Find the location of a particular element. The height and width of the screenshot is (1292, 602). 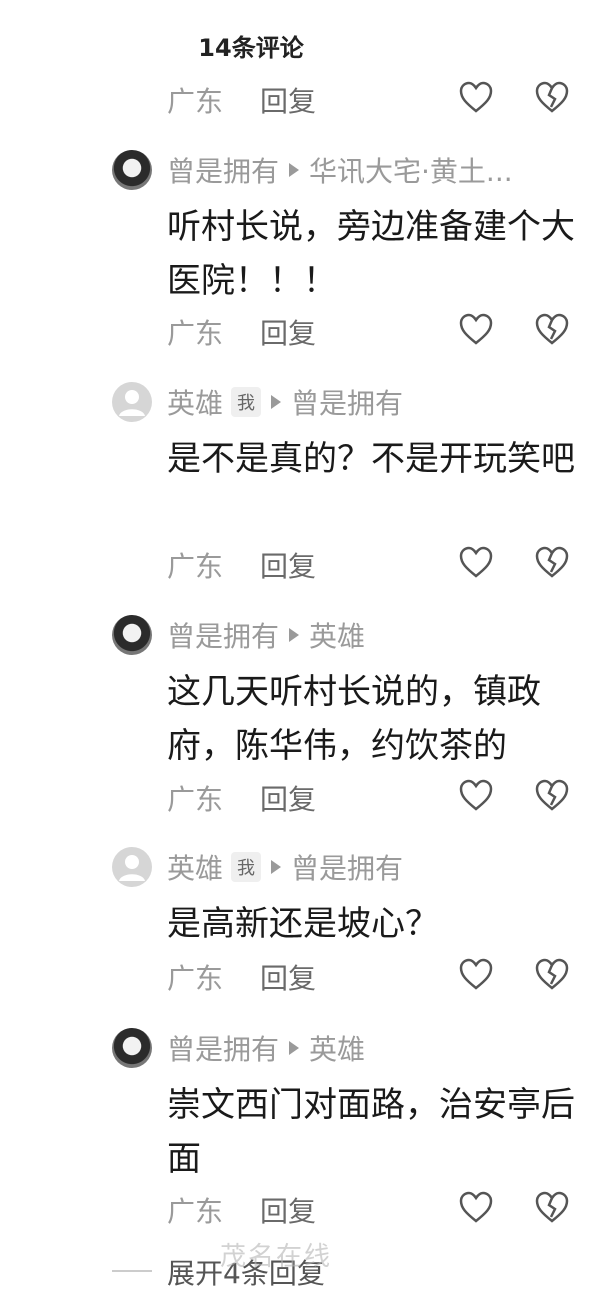

comments-title: 14条评论 is located at coordinates (251, 48).